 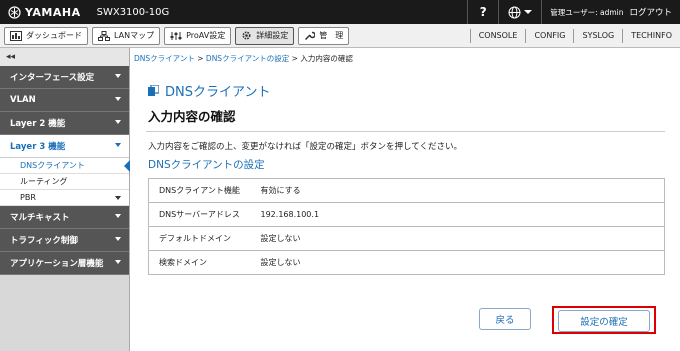 What do you see at coordinates (164, 58) in the screenshot?
I see `breadcrumb-link-dns-client: DNSクライアント` at bounding box center [164, 58].